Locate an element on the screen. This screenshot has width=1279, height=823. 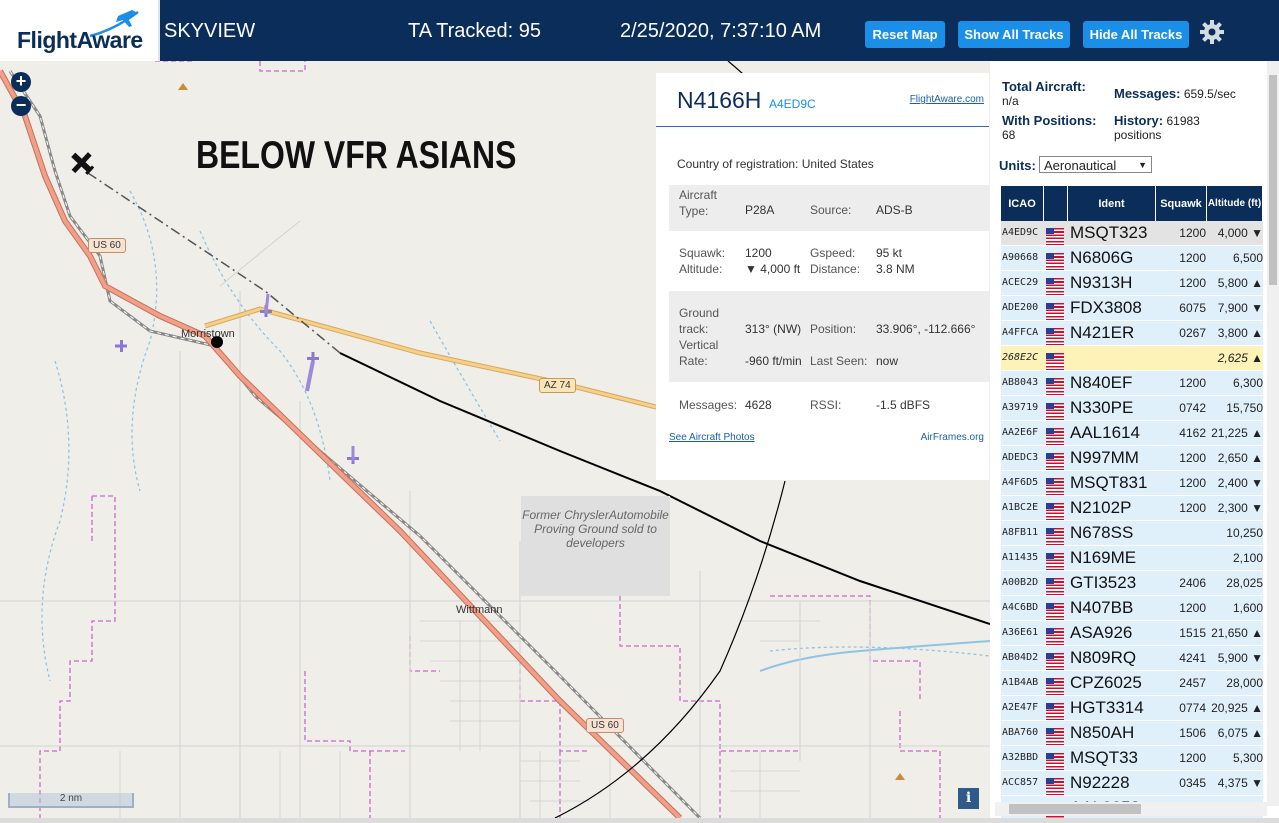
aircraft-icons is located at coordinates (237, 384).